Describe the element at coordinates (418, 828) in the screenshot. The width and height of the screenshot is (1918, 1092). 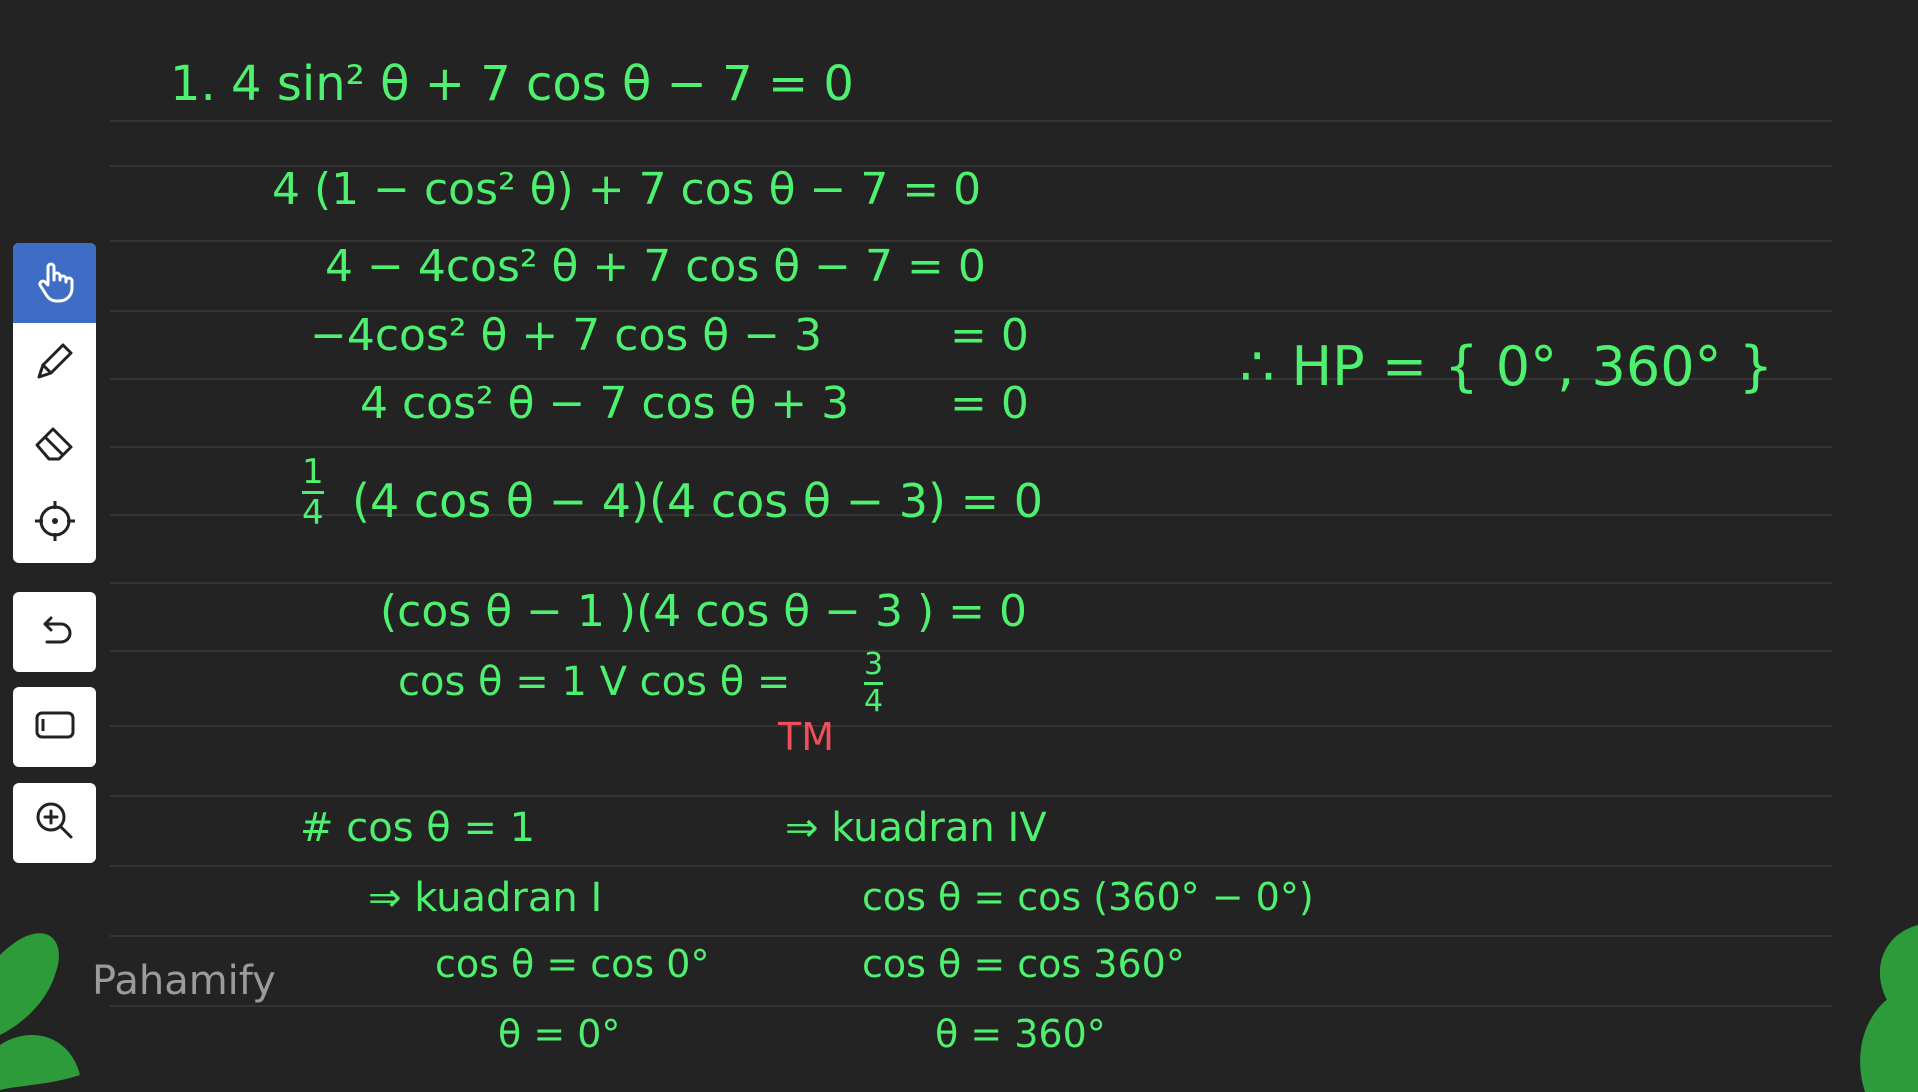
I see `case-heading: # cos θ = 1` at that location.